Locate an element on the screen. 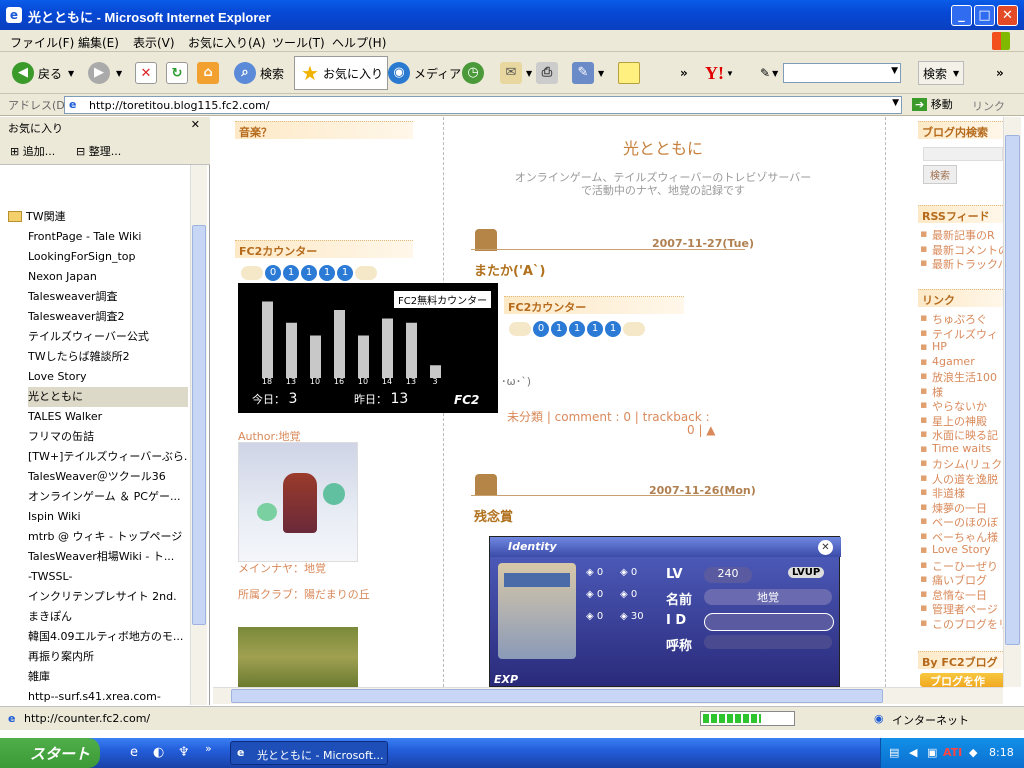 The image size is (1024, 768). favorite-item: Talesweaver調査 is located at coordinates (108, 297).